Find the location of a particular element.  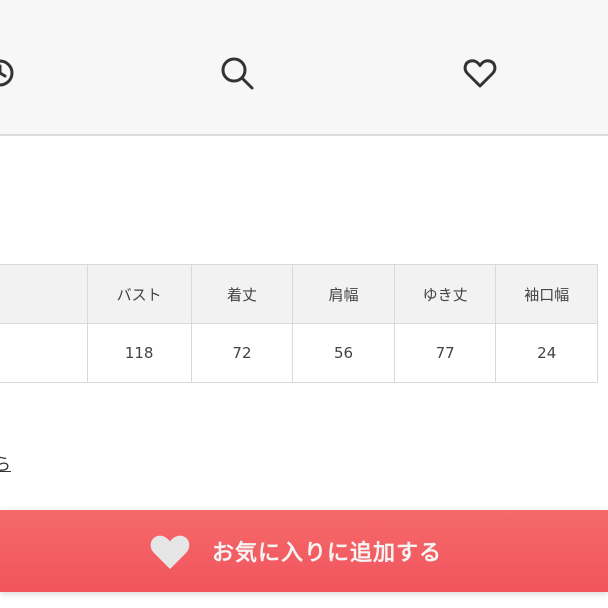

size-table-header-row: バスト 着丈 肩幅 ゆき丈 袖口幅 is located at coordinates (299, 294).